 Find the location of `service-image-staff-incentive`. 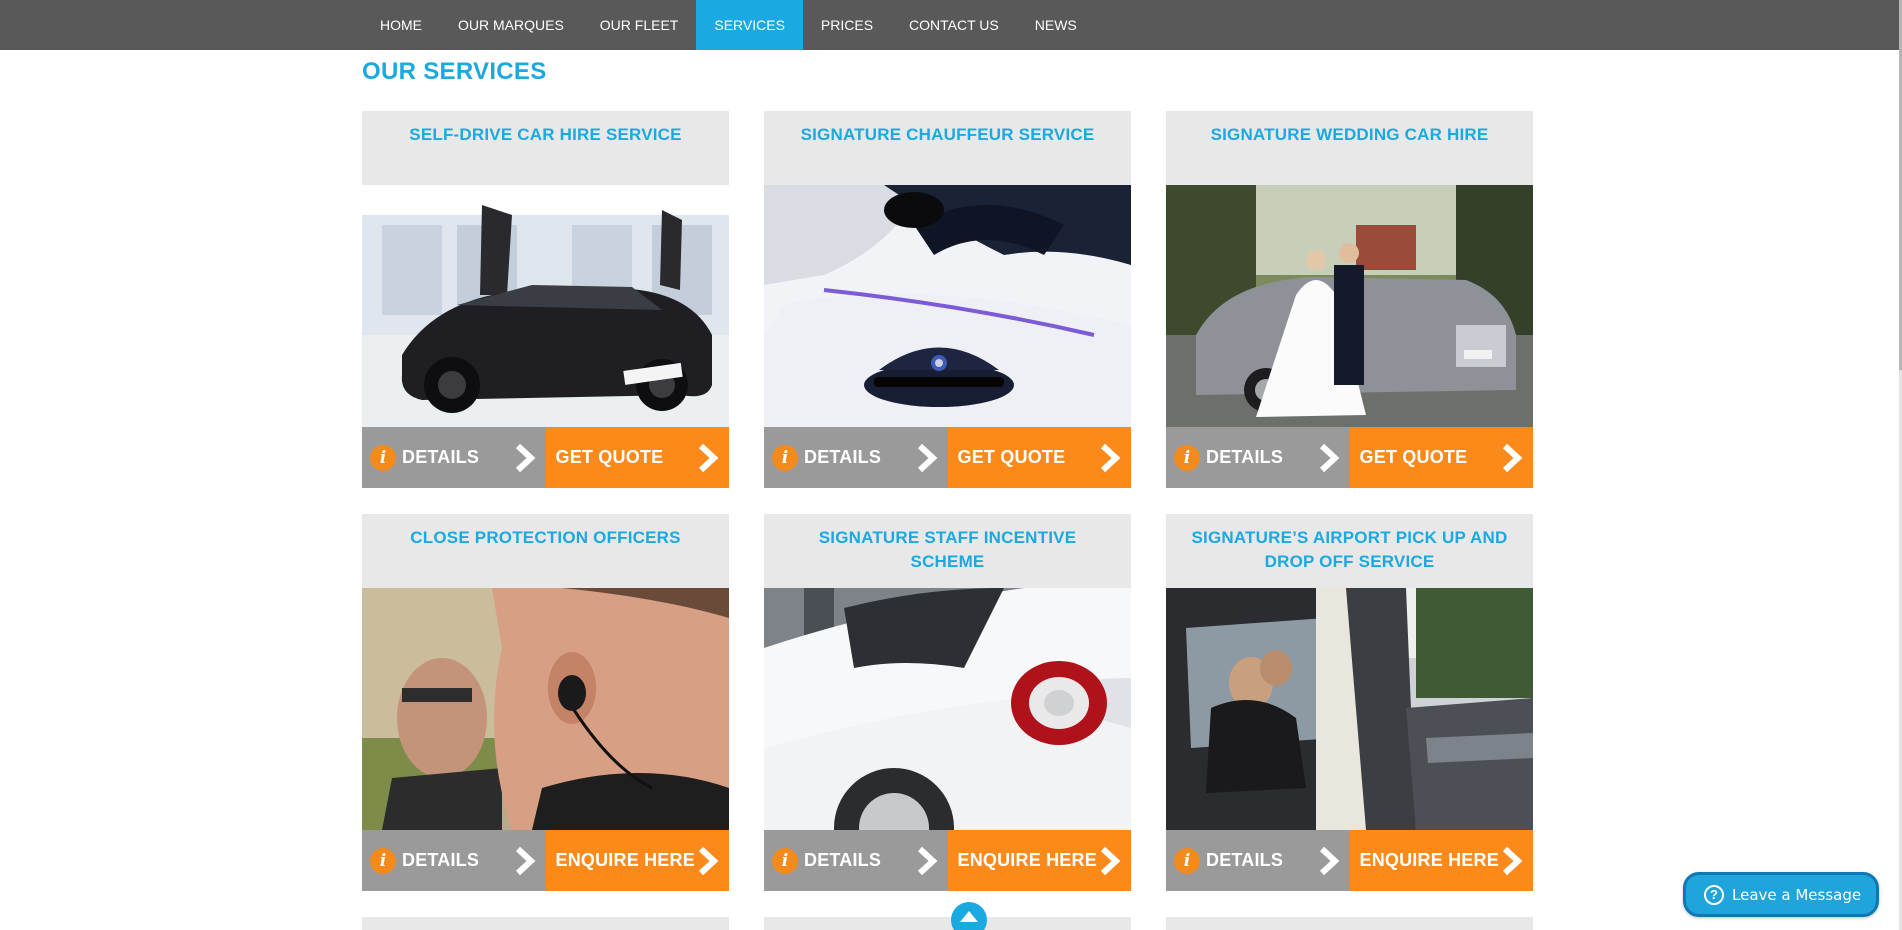

service-image-staff-incentive is located at coordinates (947, 709).